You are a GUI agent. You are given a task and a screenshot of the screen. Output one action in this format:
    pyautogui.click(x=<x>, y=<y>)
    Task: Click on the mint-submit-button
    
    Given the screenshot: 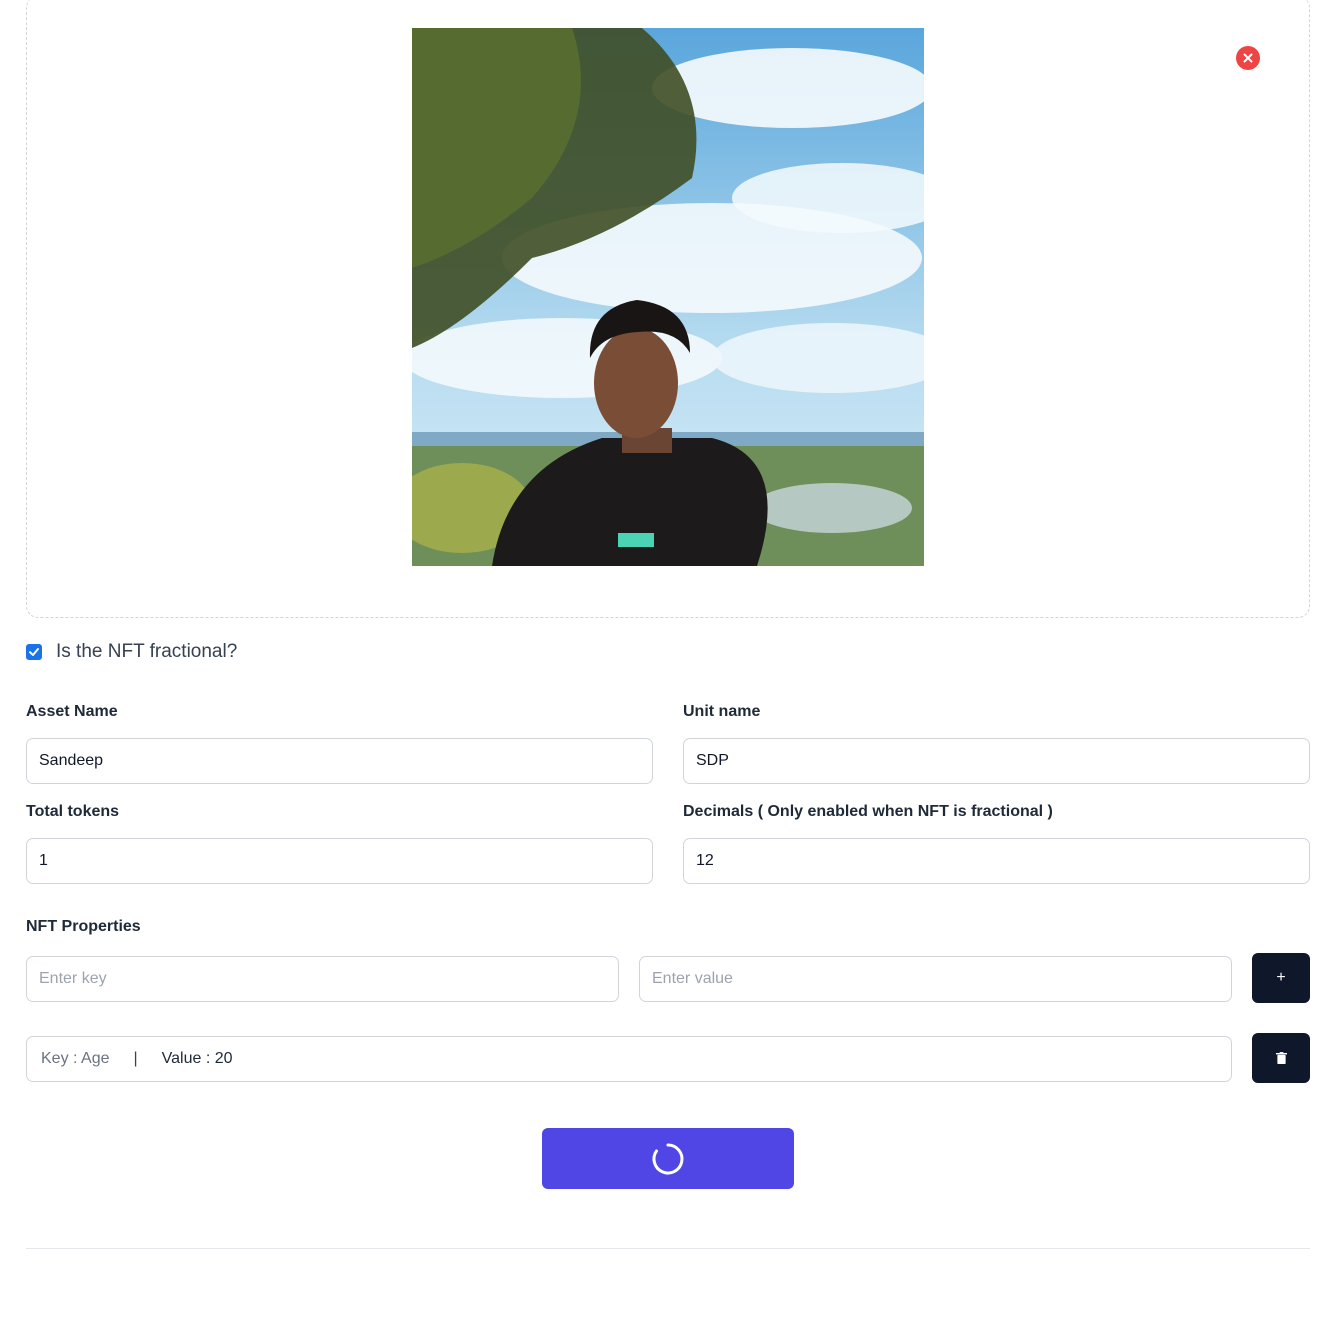 What is the action you would take?
    pyautogui.click(x=668, y=1158)
    